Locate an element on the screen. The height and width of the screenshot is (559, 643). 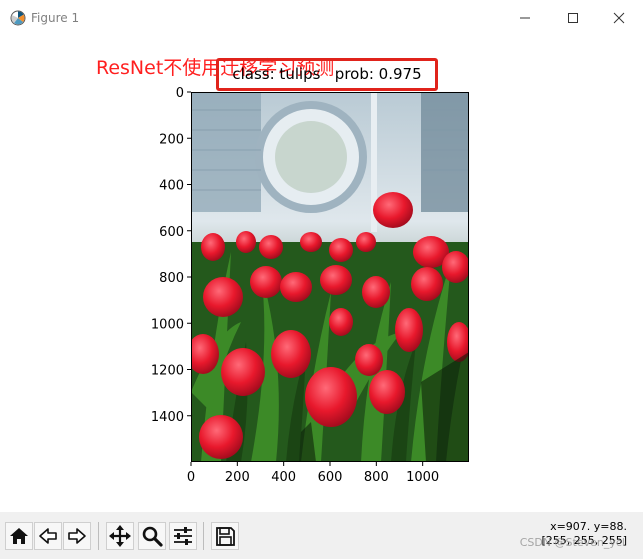
window-title: Figure 1 is located at coordinates (55, 18).